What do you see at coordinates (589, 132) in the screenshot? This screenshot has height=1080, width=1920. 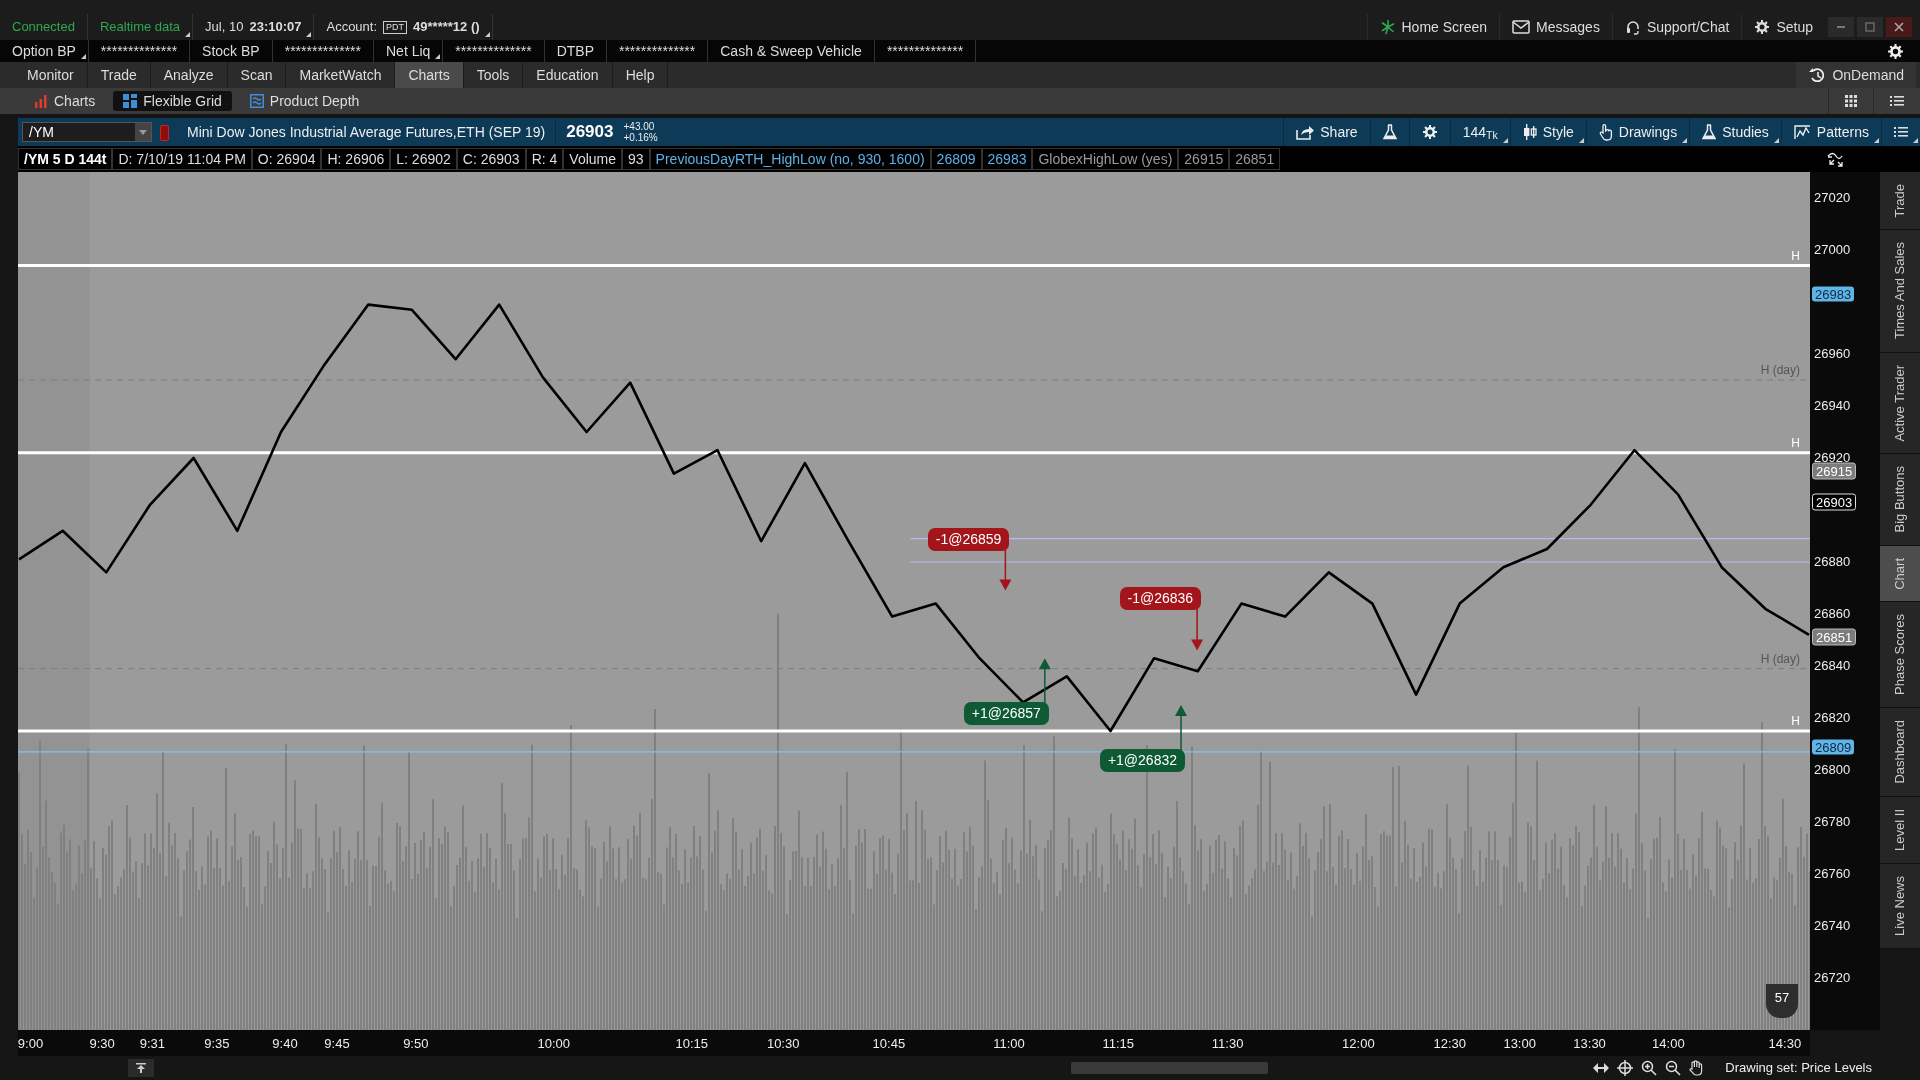 I see `last-price: 26903` at bounding box center [589, 132].